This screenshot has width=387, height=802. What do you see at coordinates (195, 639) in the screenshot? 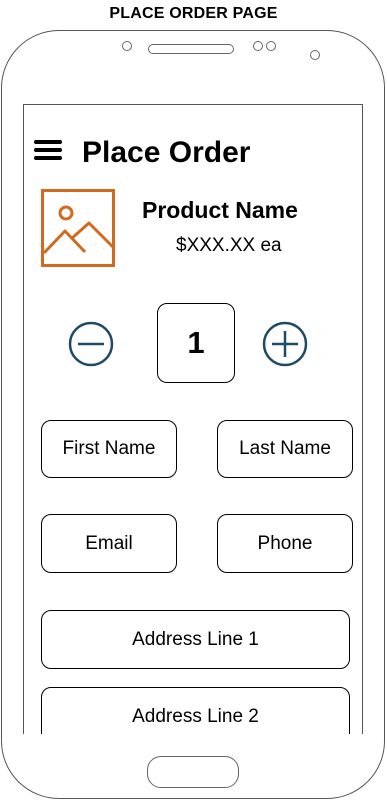
I see `address-line-1-field: Address Line 1` at bounding box center [195, 639].